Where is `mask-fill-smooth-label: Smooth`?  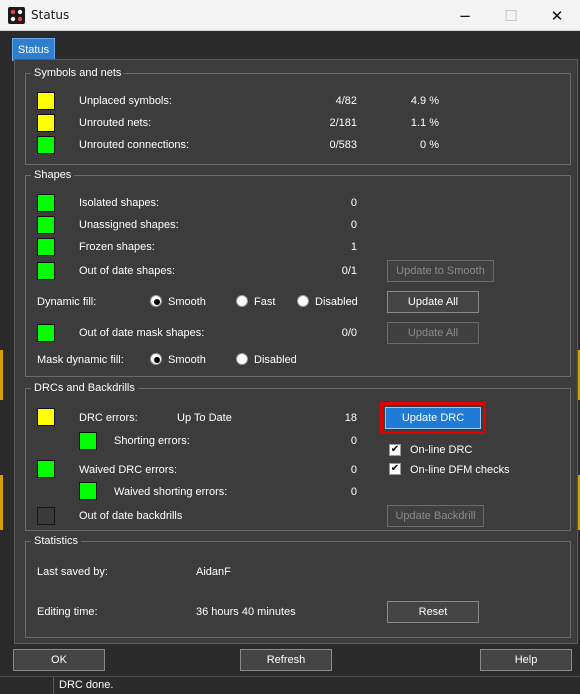
mask-fill-smooth-label: Smooth is located at coordinates (187, 360).